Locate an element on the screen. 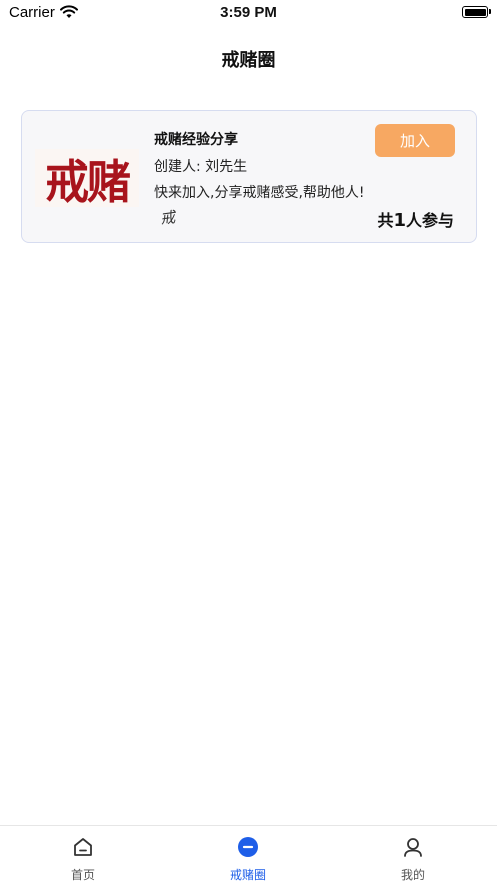 The image size is (497, 883). member-avatar: 戒 is located at coordinates (167, 218).